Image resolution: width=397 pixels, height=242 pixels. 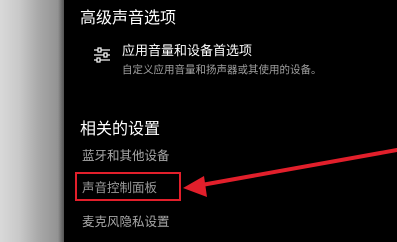 I want to click on bluetooth-devices-link: 蓝牙和其他设备, so click(x=126, y=156).